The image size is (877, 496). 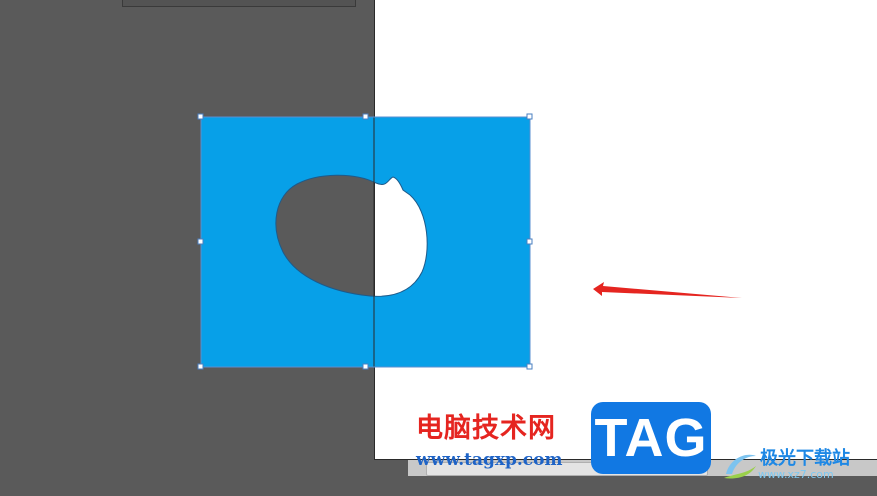 What do you see at coordinates (529, 241) in the screenshot?
I see `handle-middle-right` at bounding box center [529, 241].